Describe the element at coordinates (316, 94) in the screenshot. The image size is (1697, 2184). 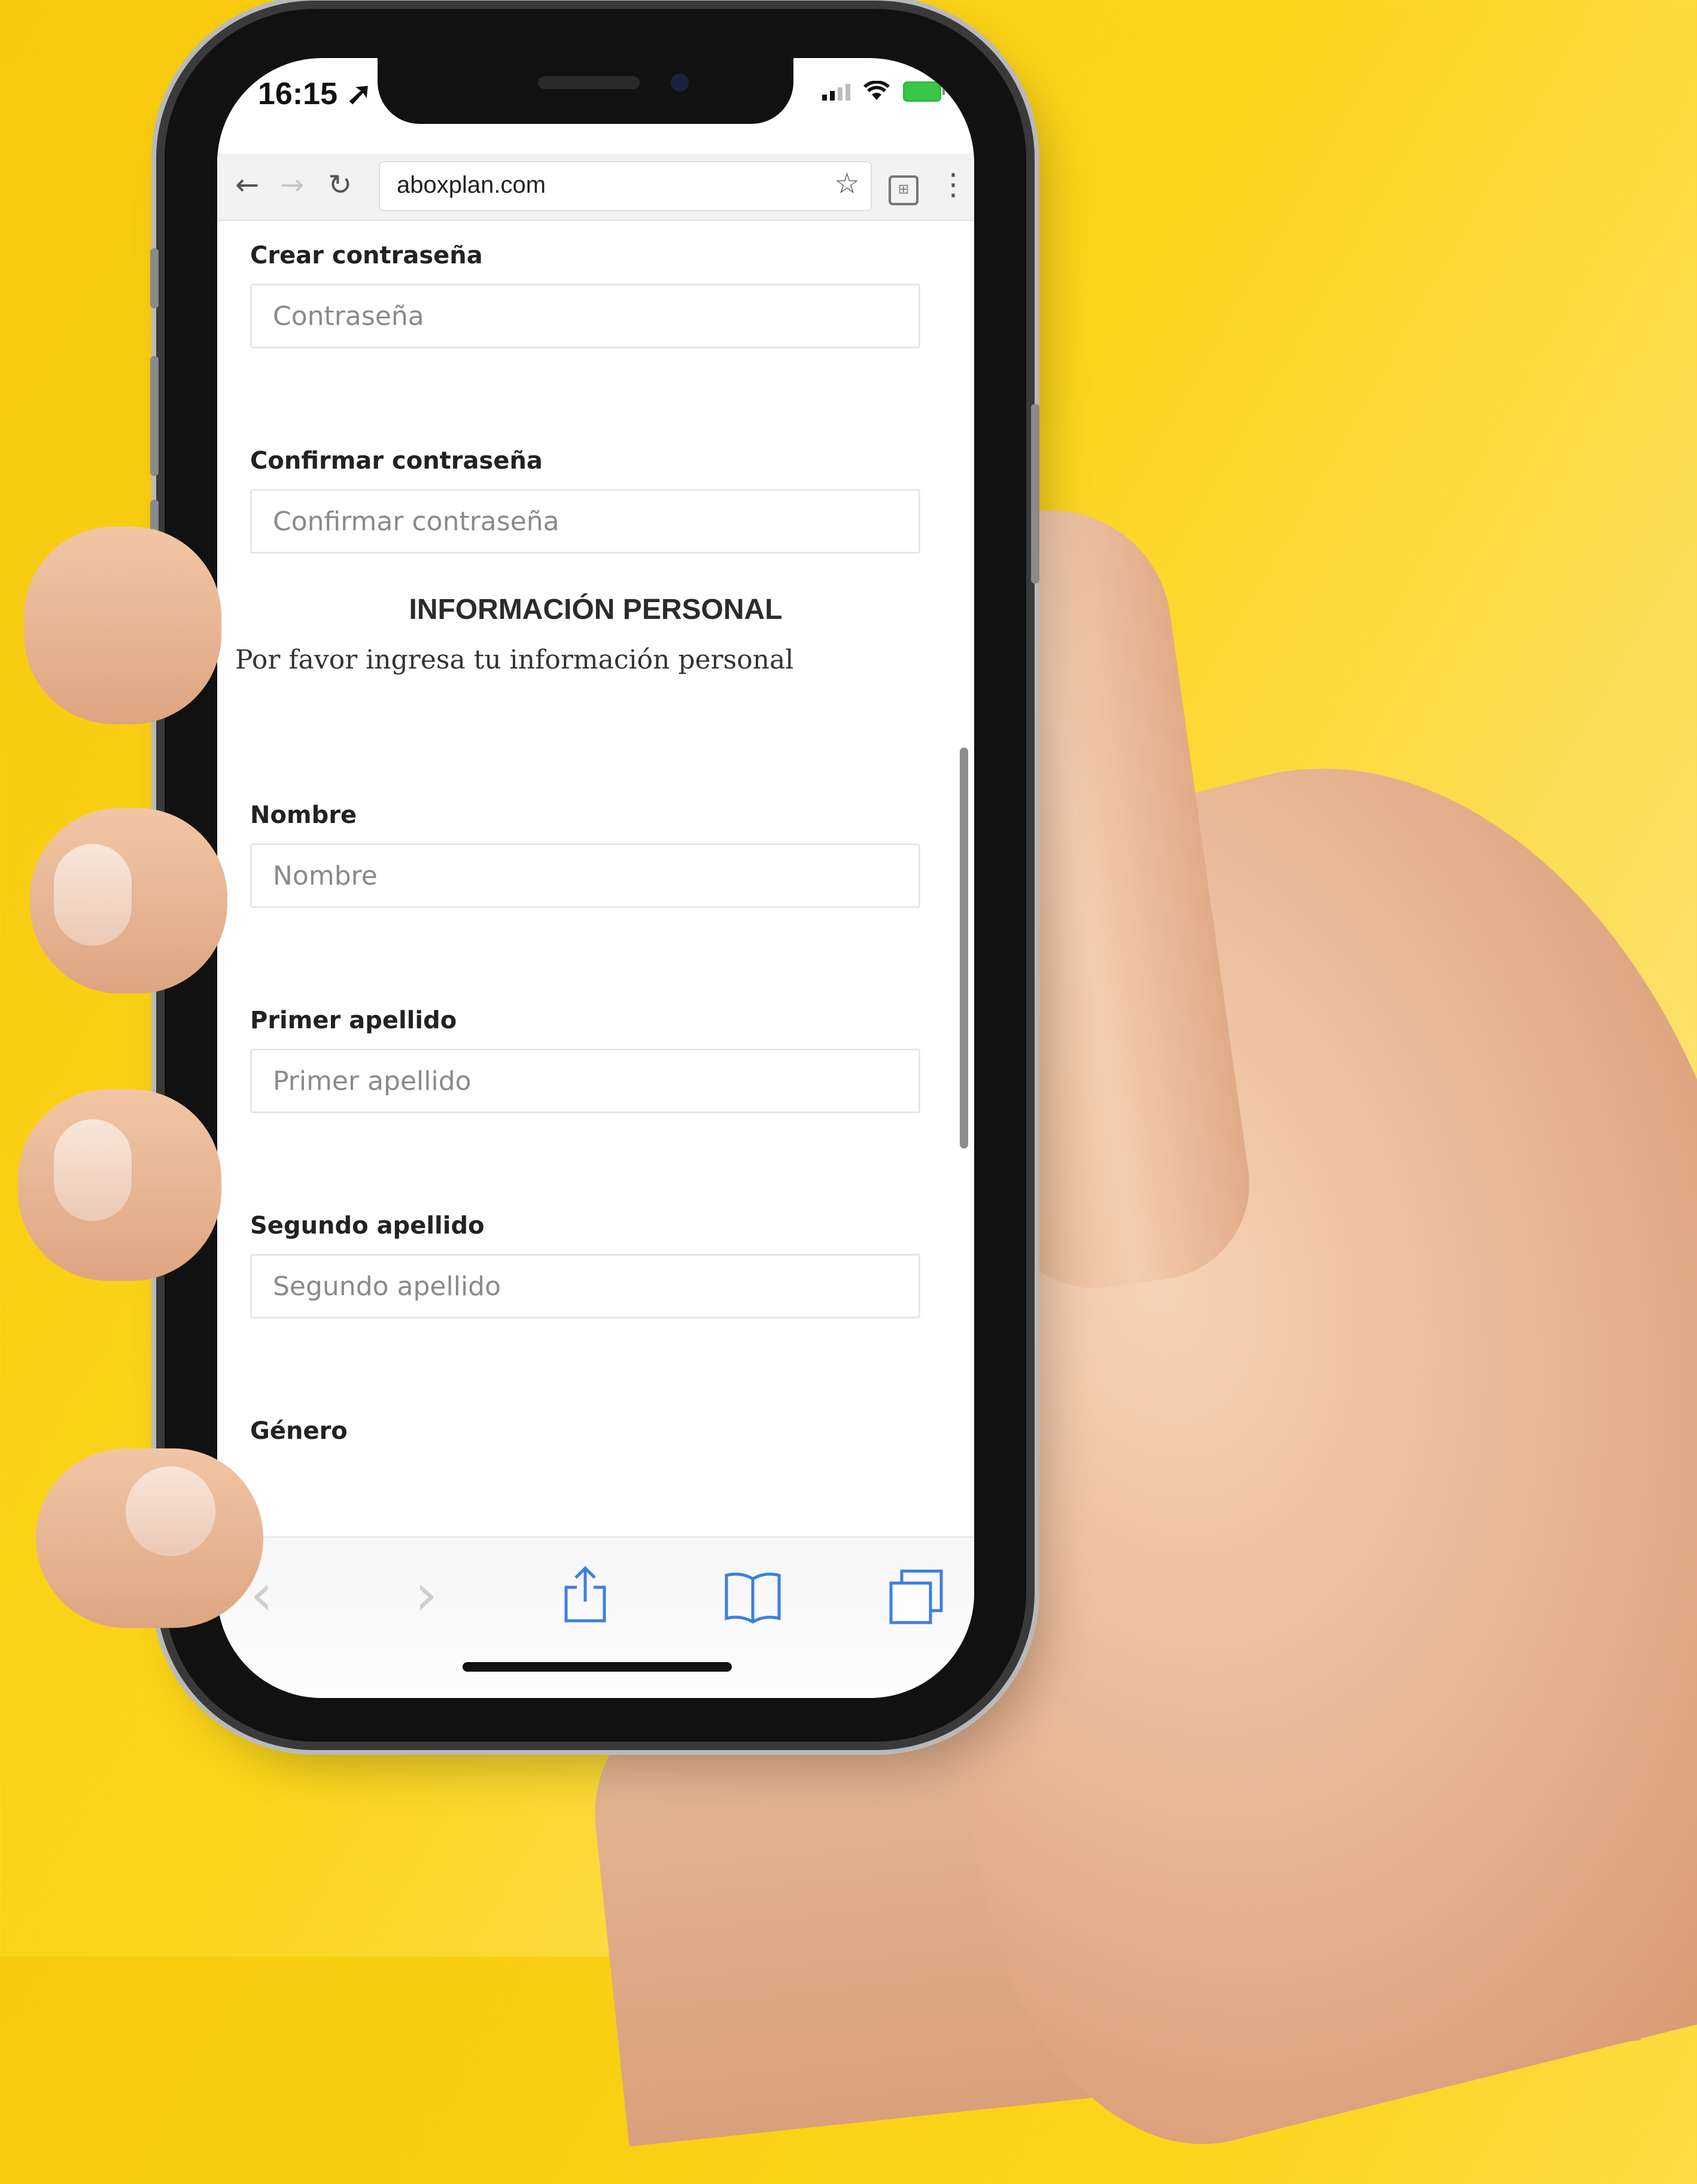
I see `status-time: 16:15 ➚` at that location.